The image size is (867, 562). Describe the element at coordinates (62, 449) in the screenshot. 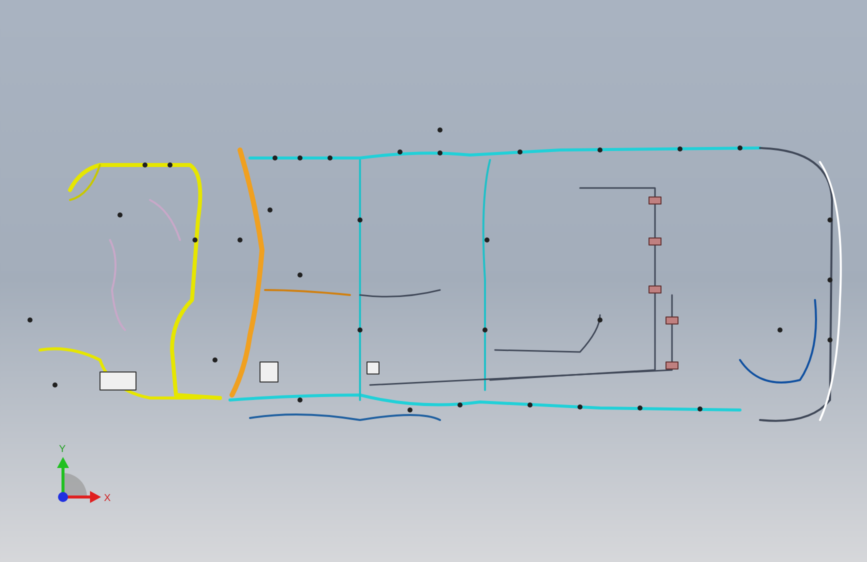

I see `y-axis-label: Y` at that location.